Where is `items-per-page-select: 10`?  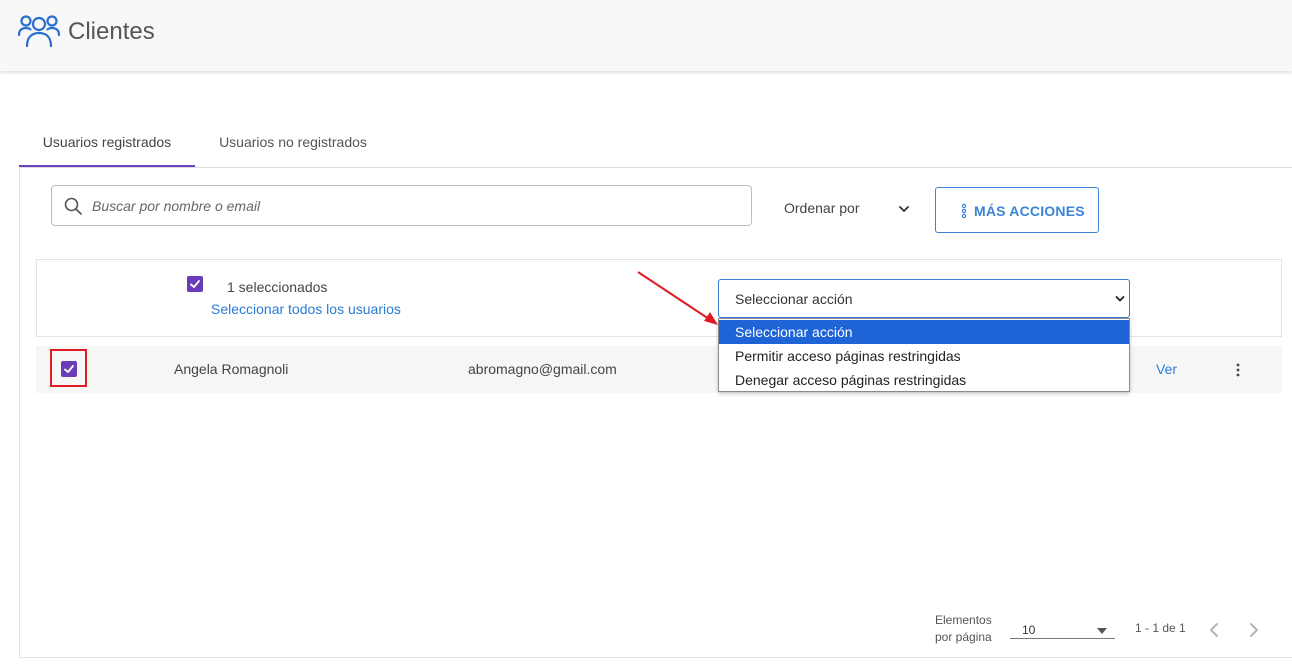
items-per-page-select: 10 is located at coordinates (1062, 629).